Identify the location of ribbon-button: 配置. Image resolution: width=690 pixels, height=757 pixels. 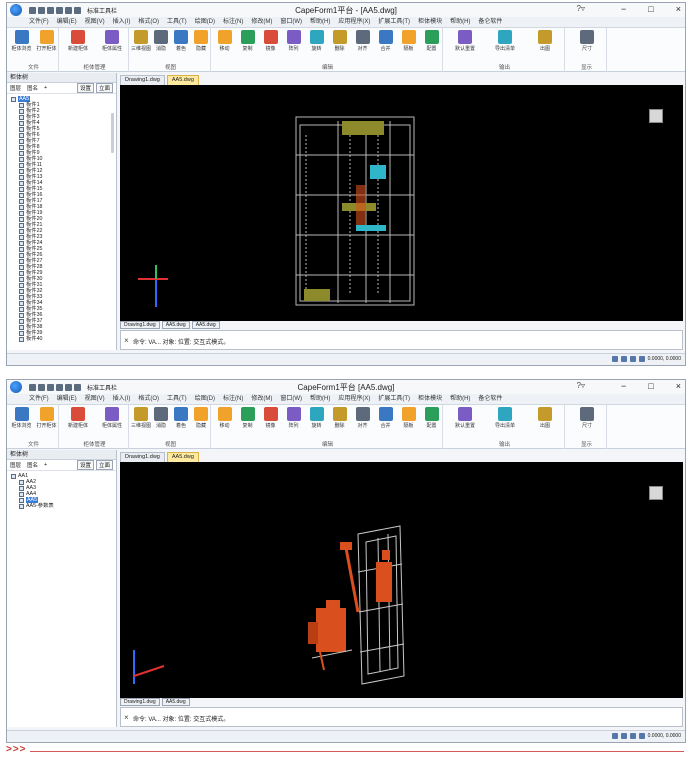
(432, 45).